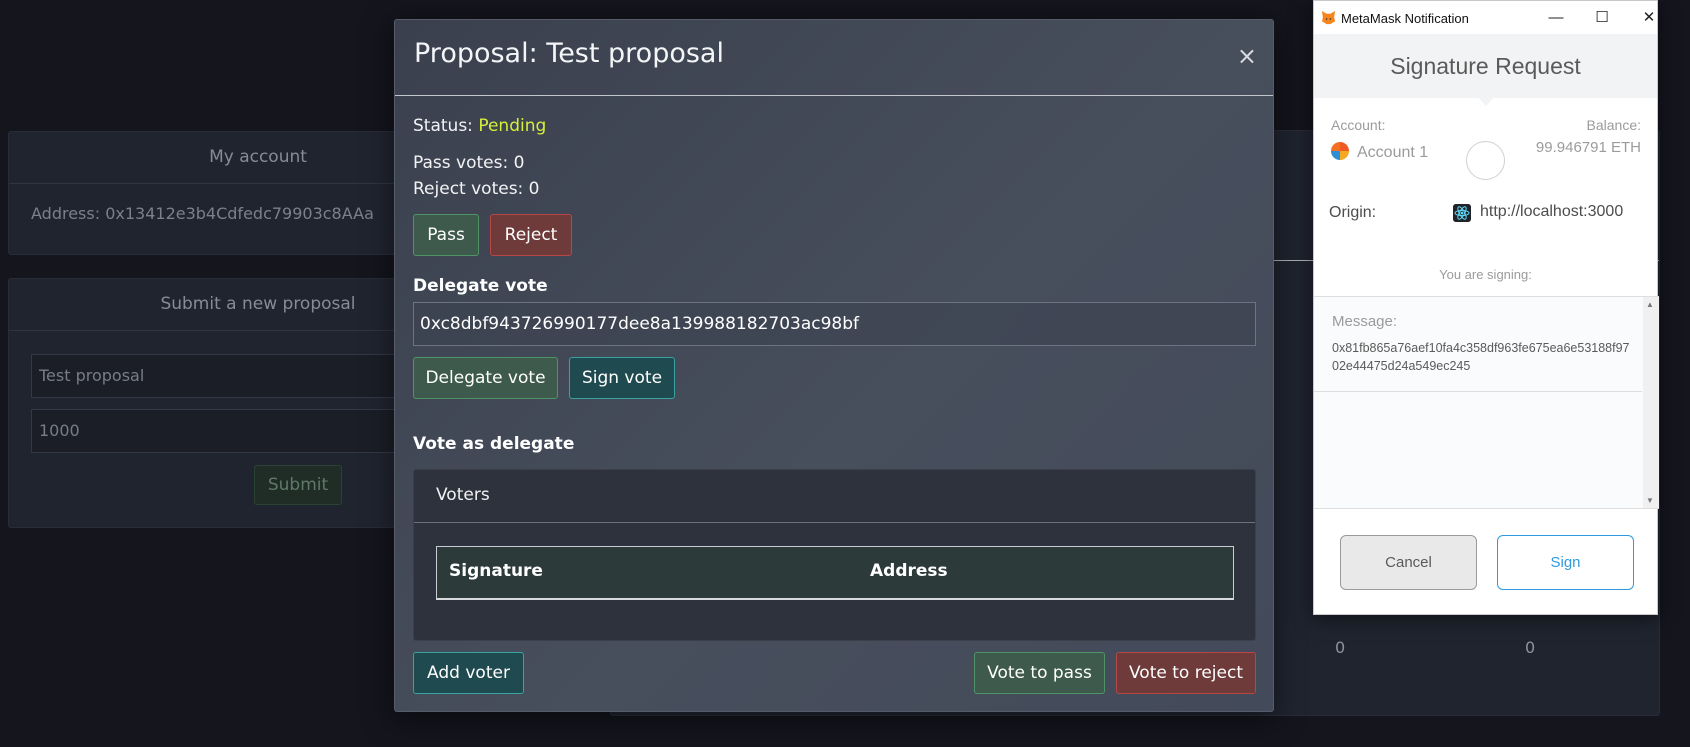  What do you see at coordinates (1340, 647) in the screenshot?
I see `background-count-a: 0` at bounding box center [1340, 647].